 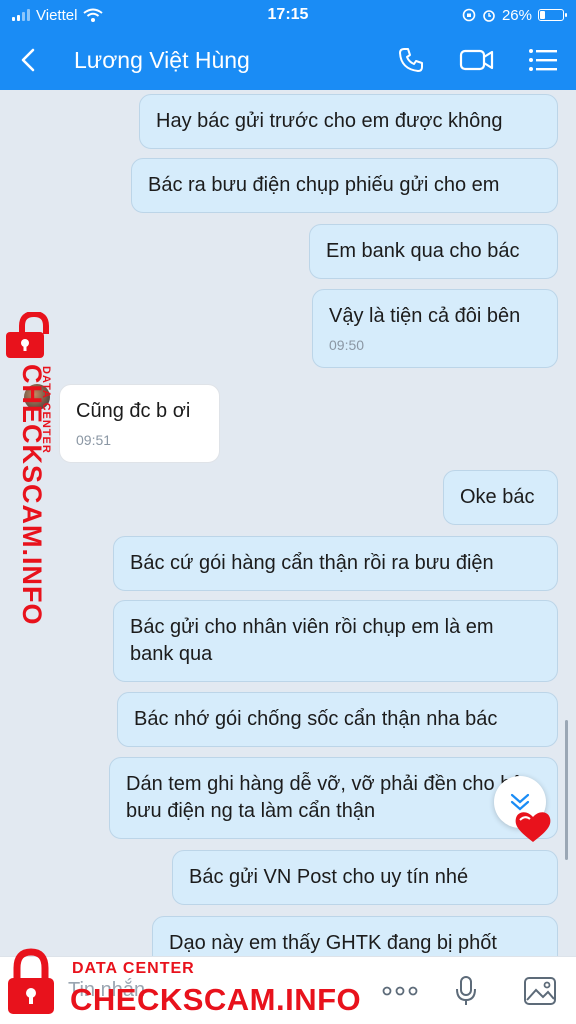 I want to click on message-bubble: Oke bác, so click(x=500, y=497).